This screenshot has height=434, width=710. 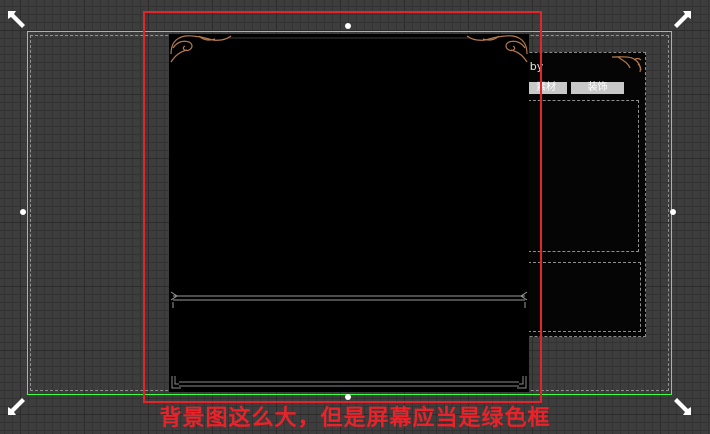 What do you see at coordinates (682, 20) in the screenshot?
I see `anchor-handle-top-right-icon` at bounding box center [682, 20].